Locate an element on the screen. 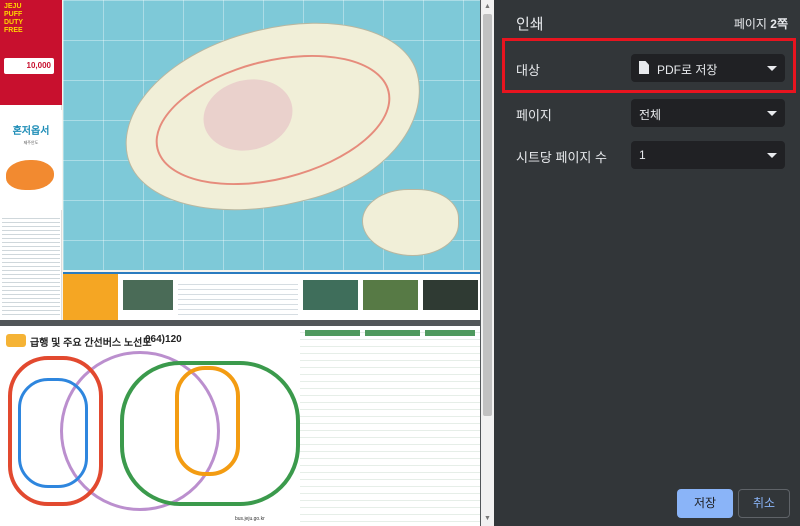 The height and width of the screenshot is (526, 800). scroll-down-arrow-icon: ▼ is located at coordinates (487, 519).